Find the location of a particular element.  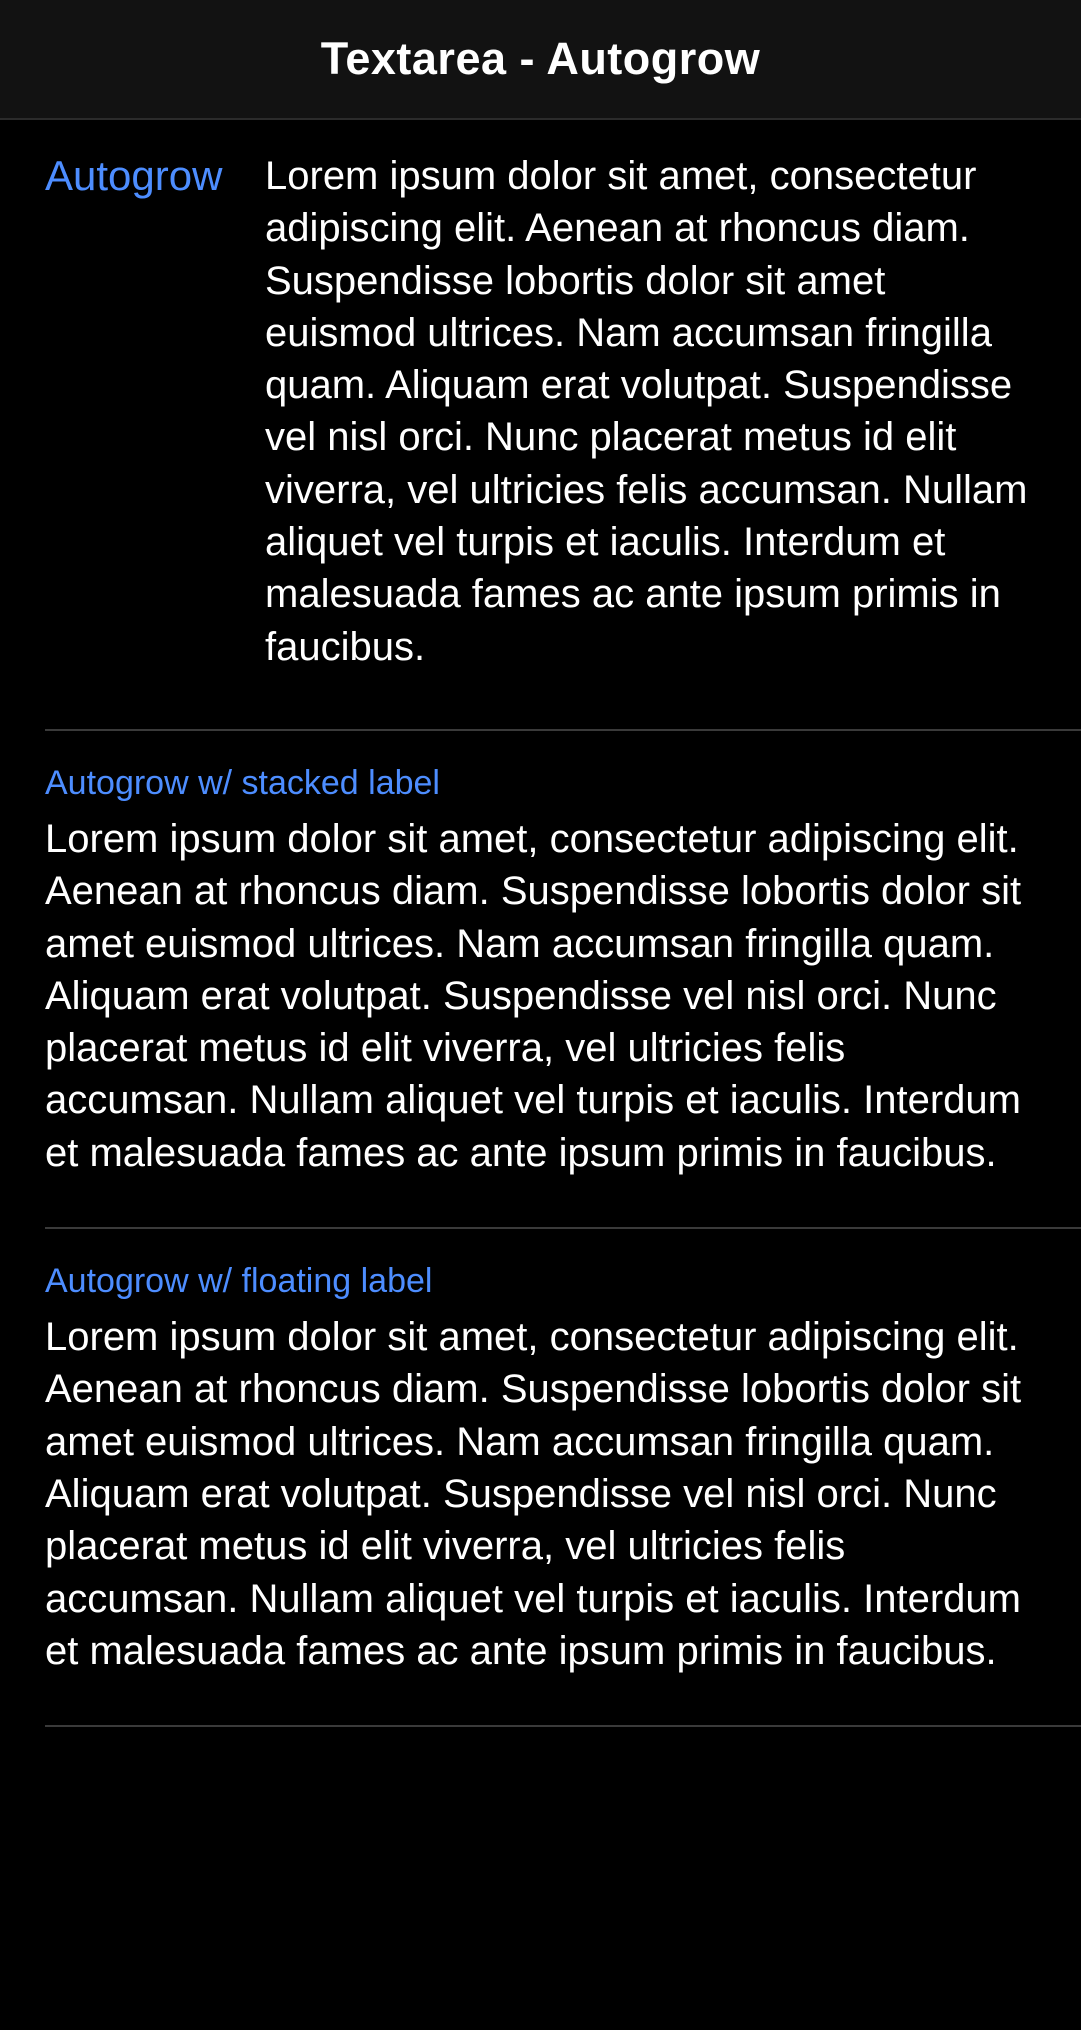

textarea-label-autogrow: Autogrow is located at coordinates (134, 175).